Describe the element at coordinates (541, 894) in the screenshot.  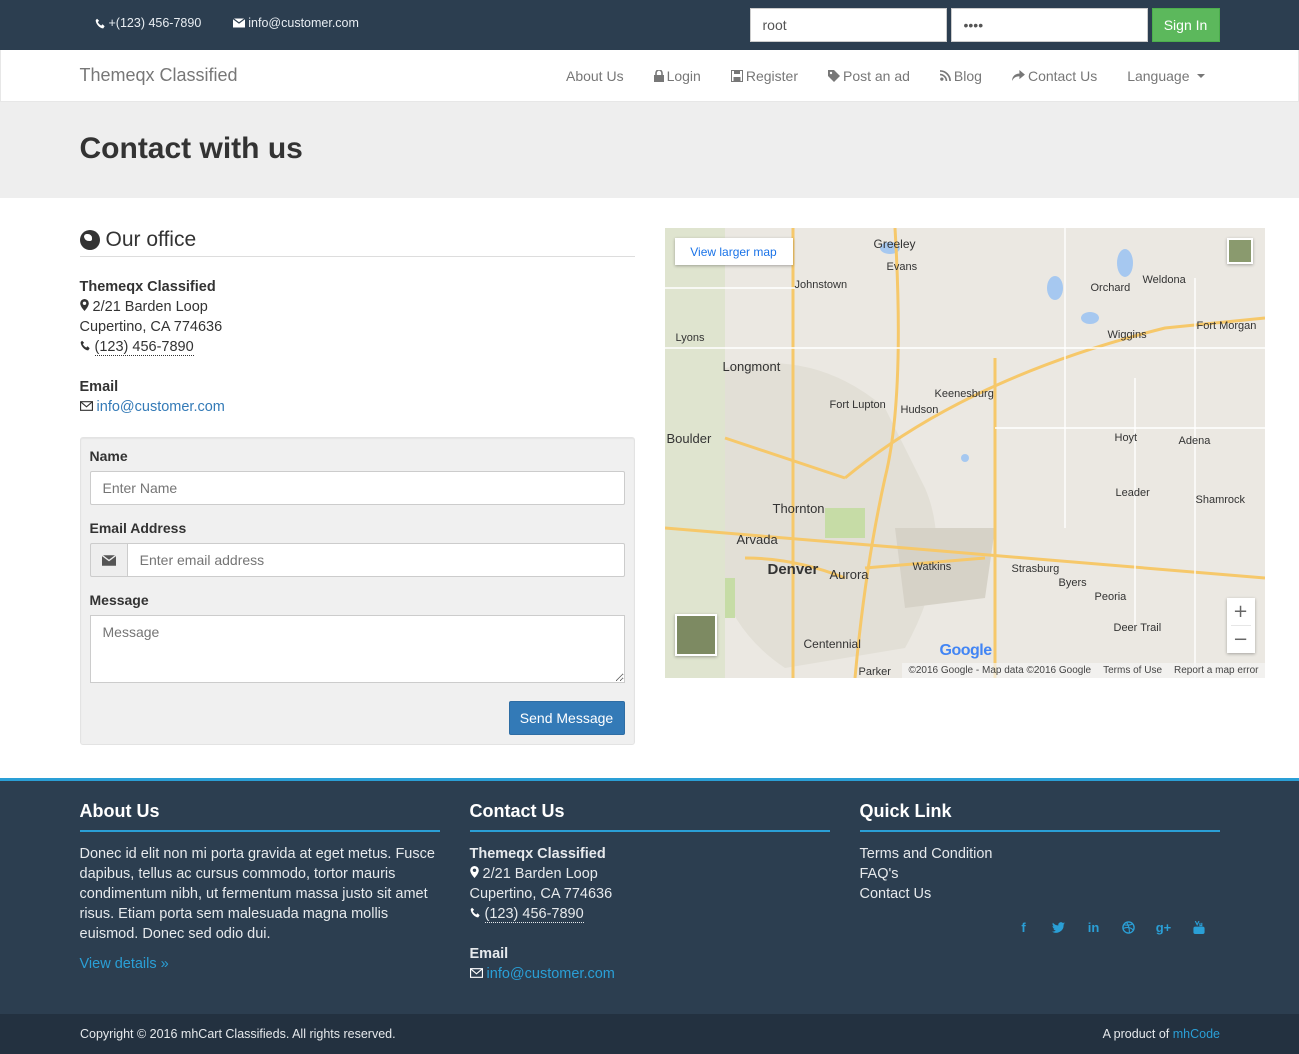
I see `footer-city: Cupertino, CA 774636` at that location.